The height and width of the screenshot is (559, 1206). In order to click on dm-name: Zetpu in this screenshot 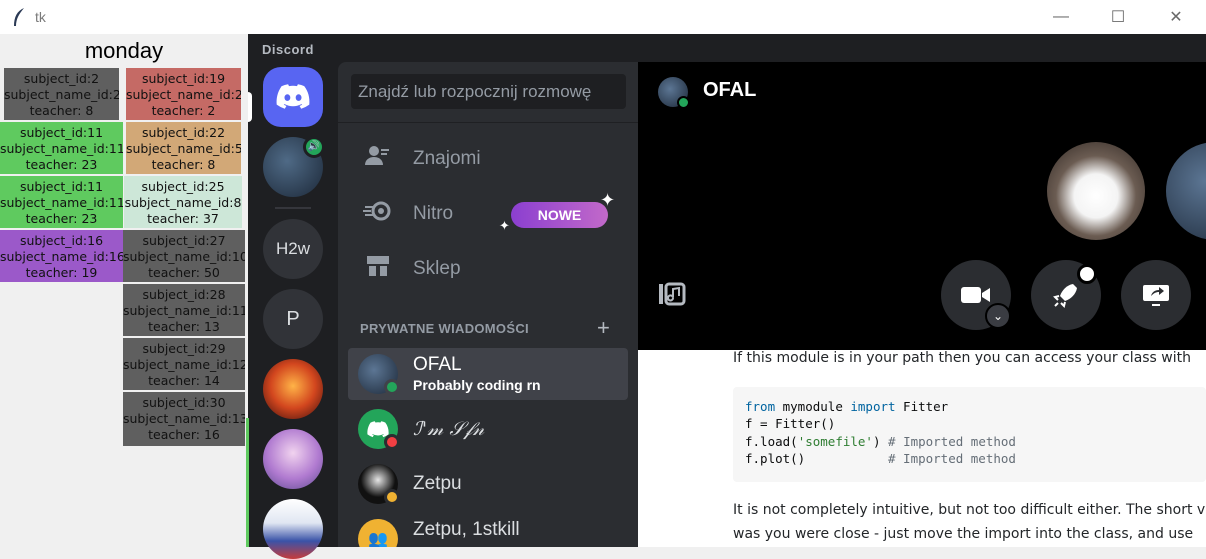, I will do `click(437, 483)`.